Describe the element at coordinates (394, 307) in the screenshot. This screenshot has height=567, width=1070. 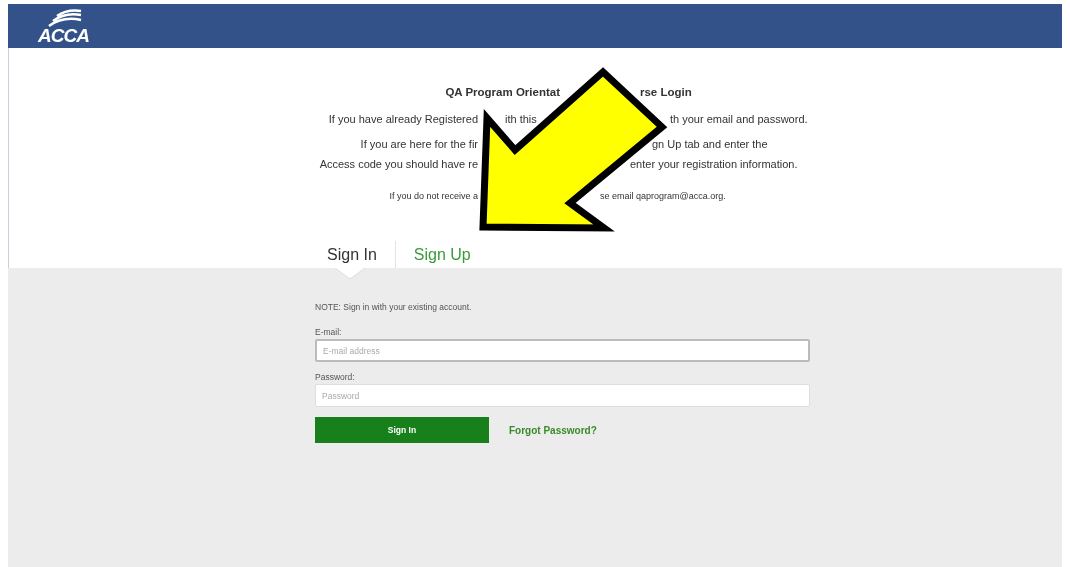
I see `note-text: NOTE: Sign in with your existing account.` at that location.